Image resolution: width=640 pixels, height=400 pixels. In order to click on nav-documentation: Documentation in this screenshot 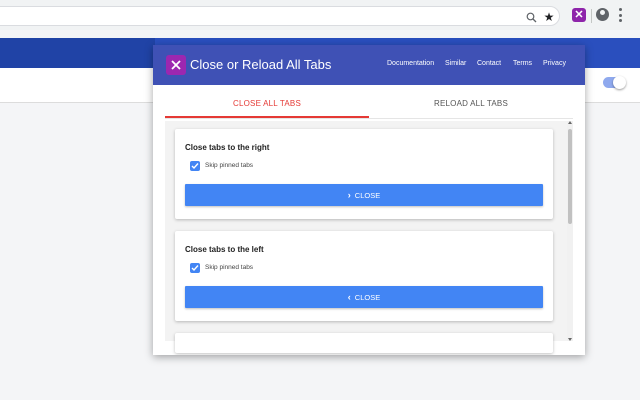, I will do `click(410, 63)`.